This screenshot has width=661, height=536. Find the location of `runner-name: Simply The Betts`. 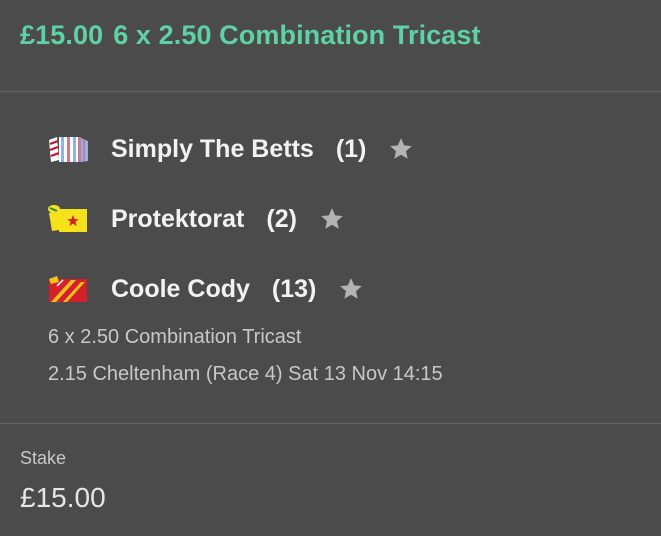

runner-name: Simply The Betts is located at coordinates (212, 148).